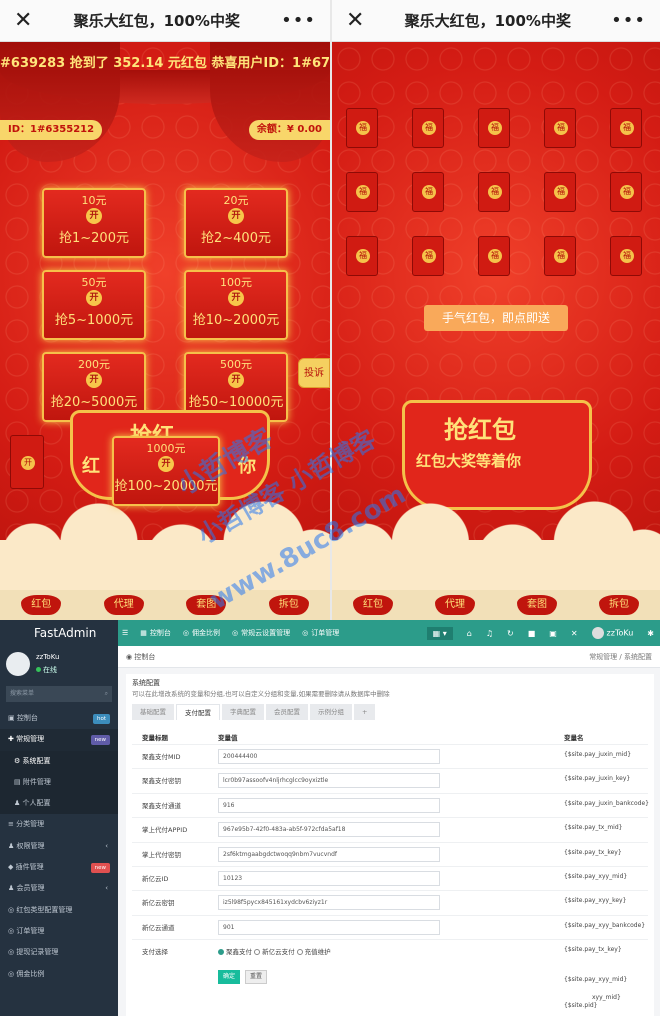  What do you see at coordinates (537, 605) in the screenshot?
I see `nav-sets: 套图` at bounding box center [537, 605].